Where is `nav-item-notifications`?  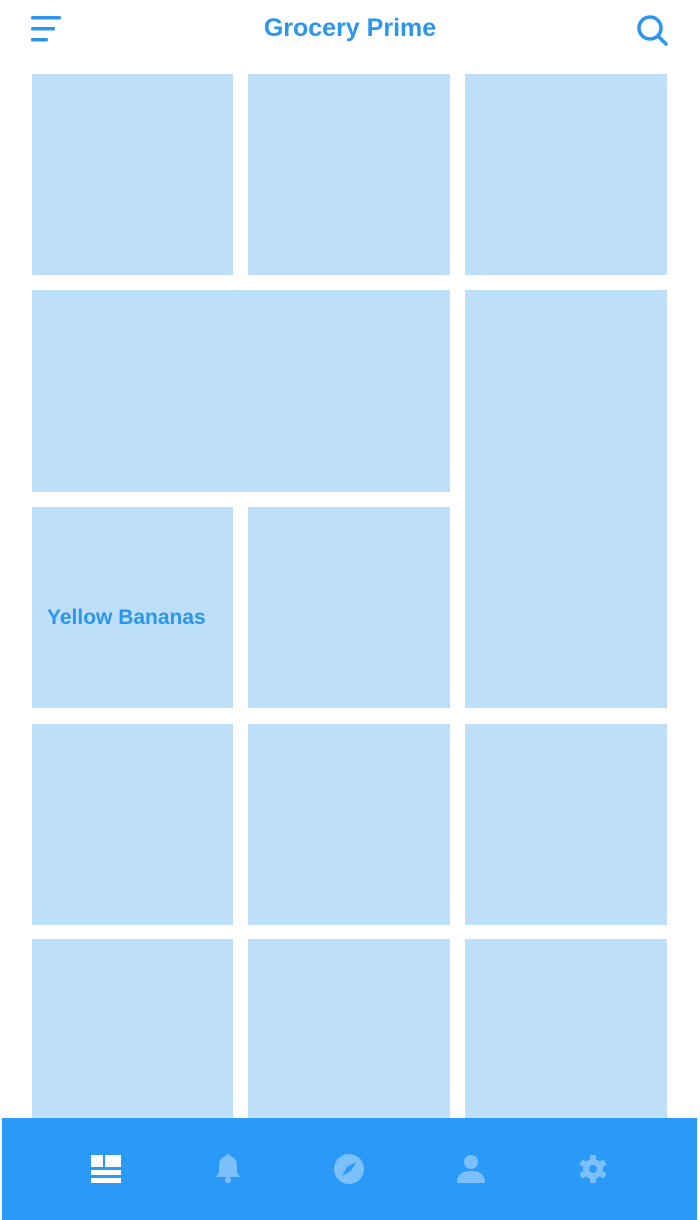
nav-item-notifications is located at coordinates (228, 1169).